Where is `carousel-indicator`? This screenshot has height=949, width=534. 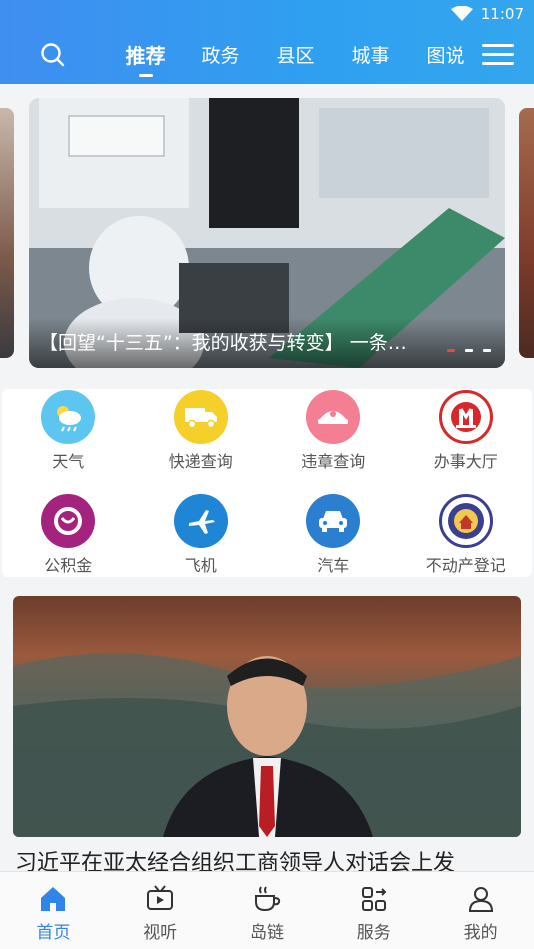
carousel-indicator is located at coordinates (464, 350).